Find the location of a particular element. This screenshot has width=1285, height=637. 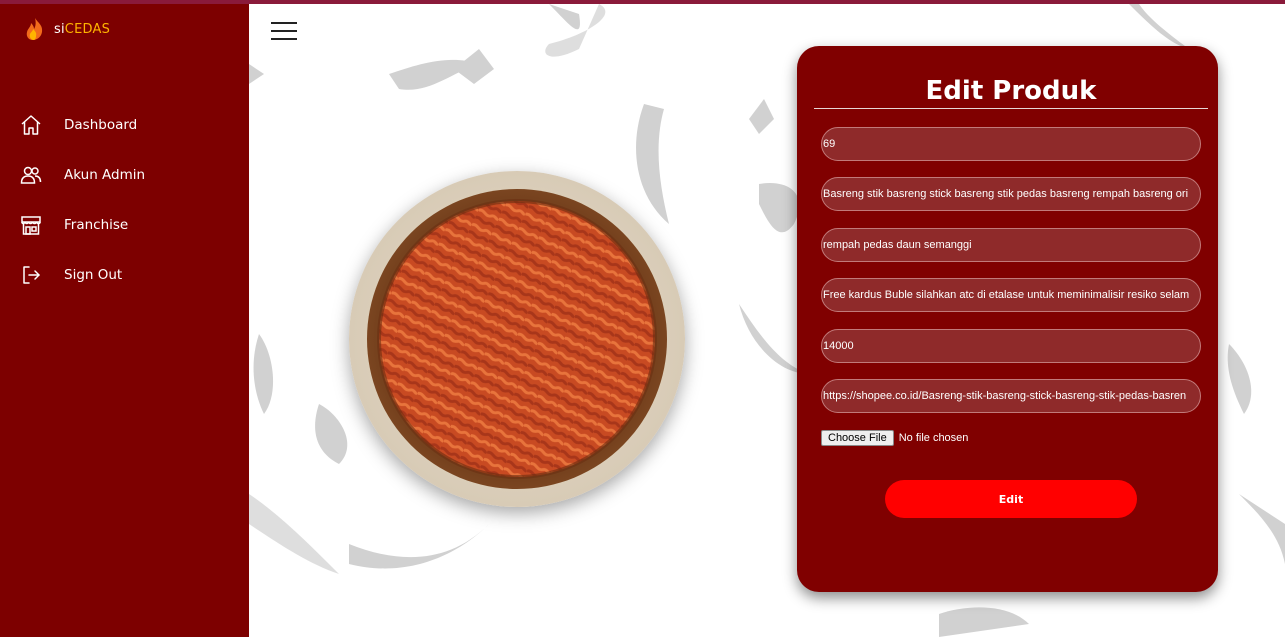

sidebar-item-franchise: Franchise is located at coordinates (124, 225).